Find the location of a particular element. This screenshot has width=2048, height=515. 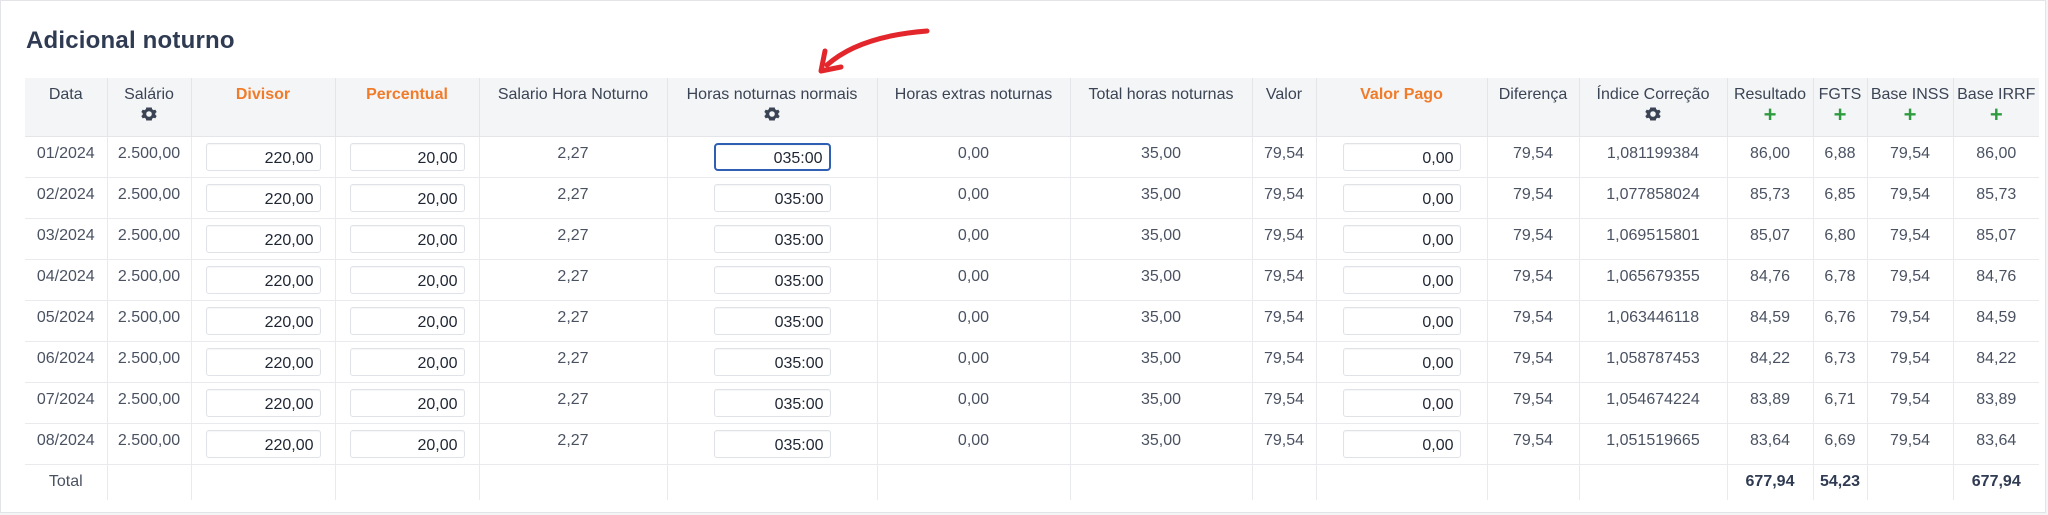

col-header-base-irrf-label: Base IRRF is located at coordinates (1996, 94).